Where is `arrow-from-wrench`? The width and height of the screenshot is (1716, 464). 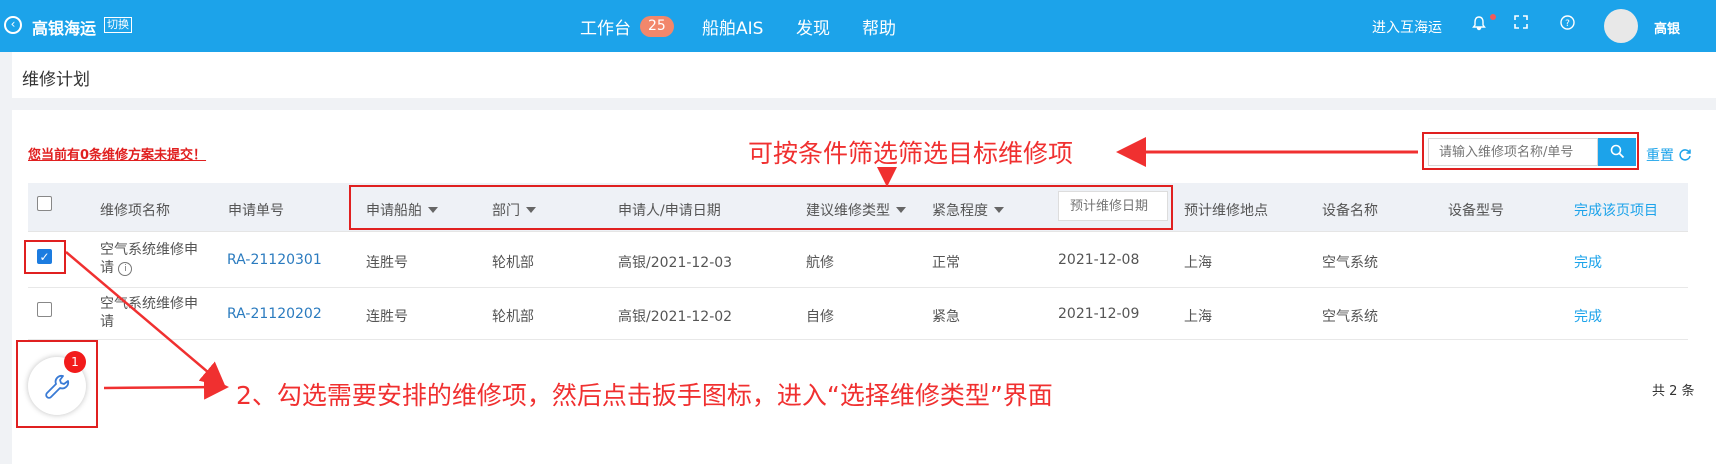
arrow-from-wrench is located at coordinates (166, 387).